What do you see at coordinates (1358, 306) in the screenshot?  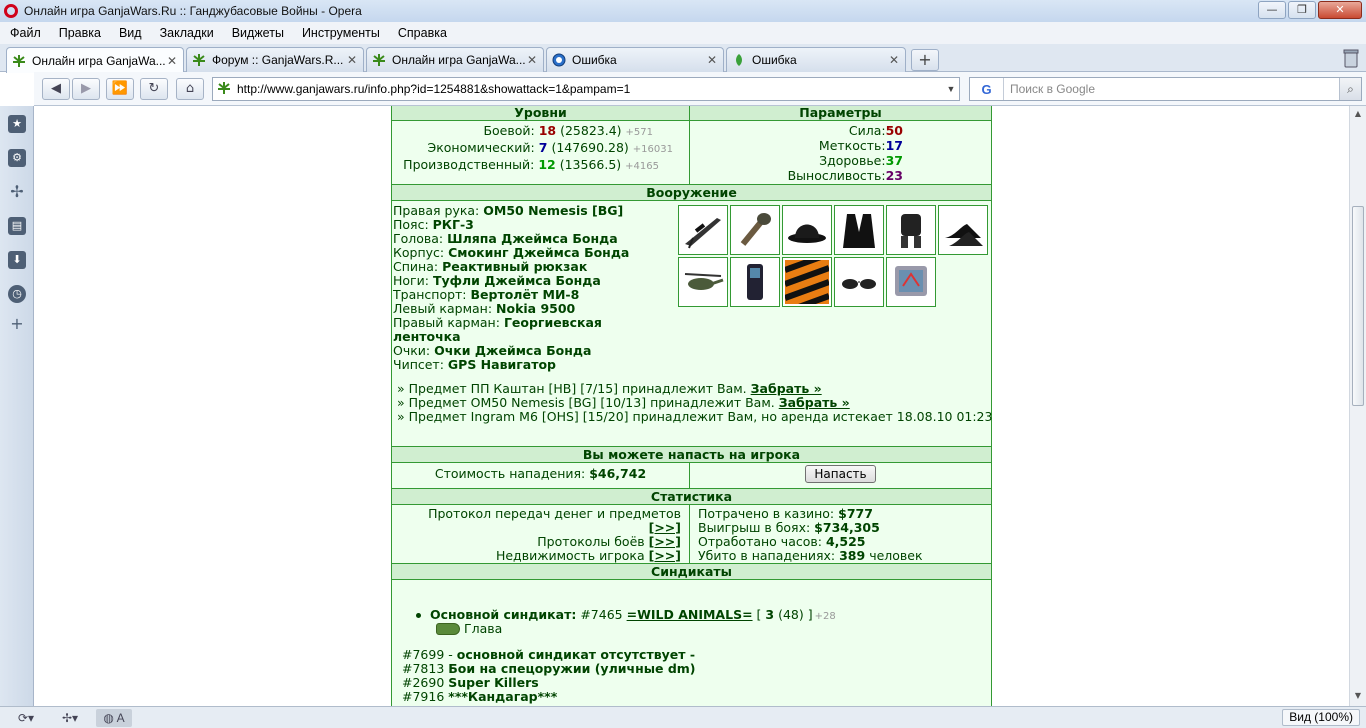 I see `scroll-thumb` at bounding box center [1358, 306].